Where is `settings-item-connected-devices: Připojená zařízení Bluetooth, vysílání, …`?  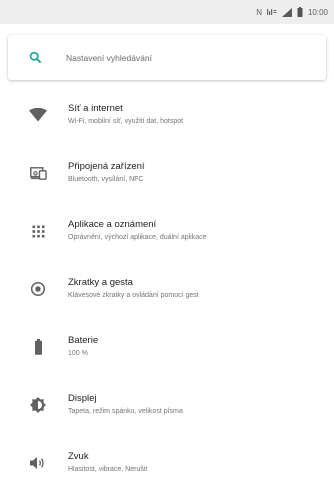 settings-item-connected-devices: Připojená zařízení Bluetooth, vysílání, … is located at coordinates (167, 173).